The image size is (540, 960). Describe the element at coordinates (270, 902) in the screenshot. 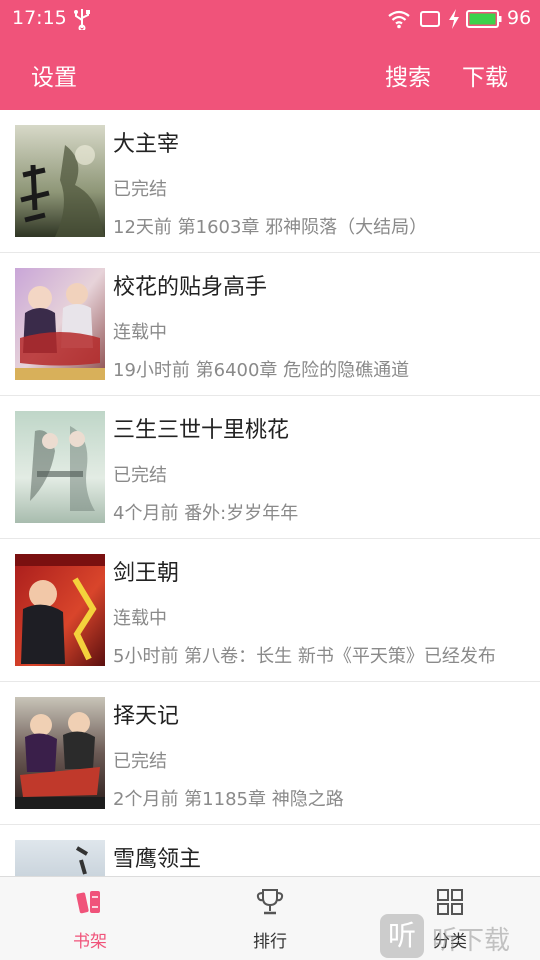

I see `trophy-icon` at that location.